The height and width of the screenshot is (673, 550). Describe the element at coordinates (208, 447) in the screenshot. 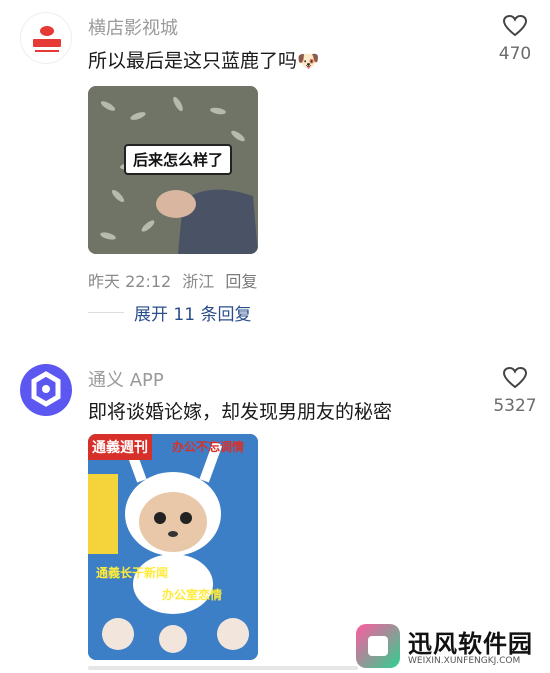

I see `poster-subtitle: 办公不忘调情` at that location.